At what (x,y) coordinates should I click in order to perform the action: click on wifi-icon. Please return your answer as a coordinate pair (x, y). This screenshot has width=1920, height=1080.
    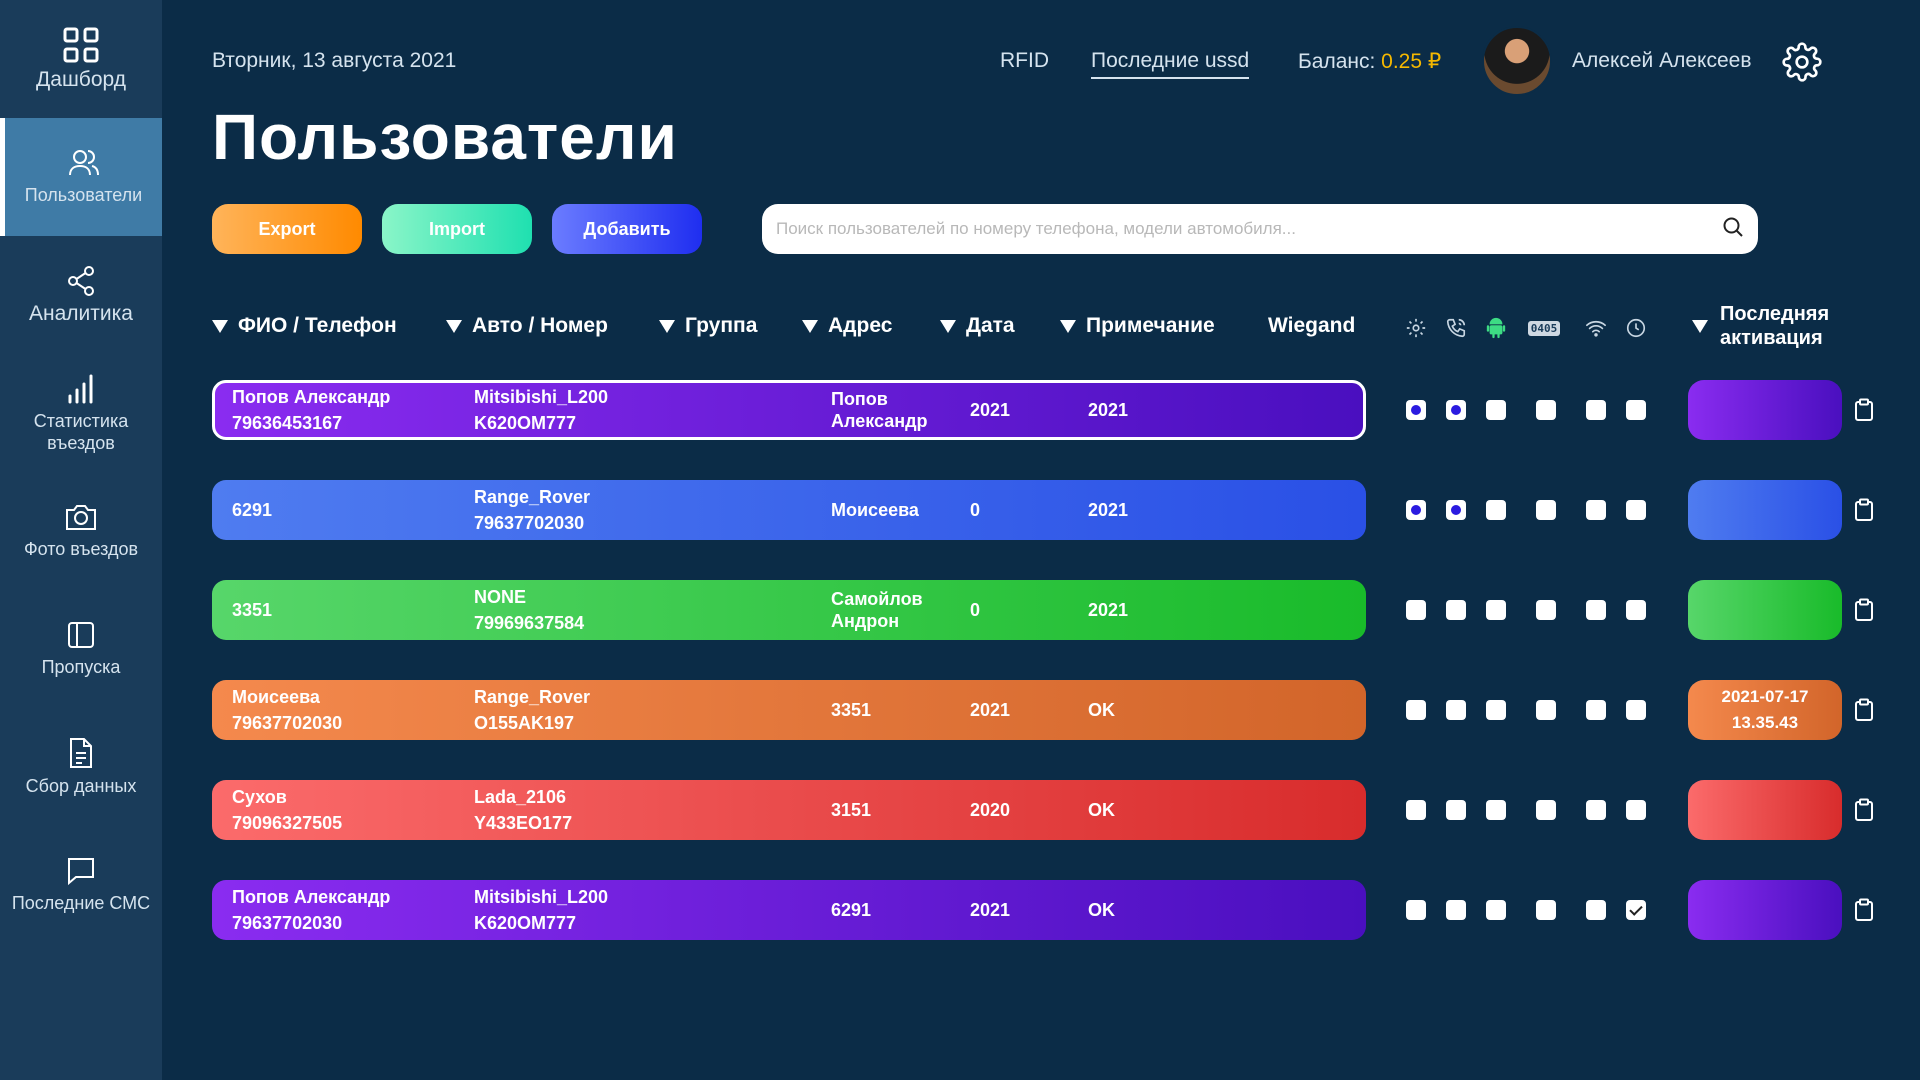
    Looking at the image, I should click on (1596, 328).